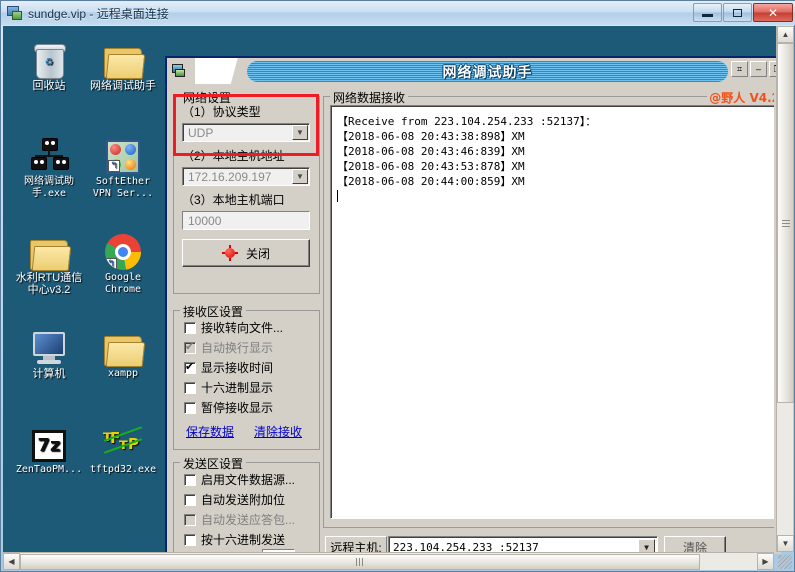 This screenshot has height=572, width=795. What do you see at coordinates (228, 367) in the screenshot?
I see `checkbox-show-receive-time: 显示接收时间` at bounding box center [228, 367].